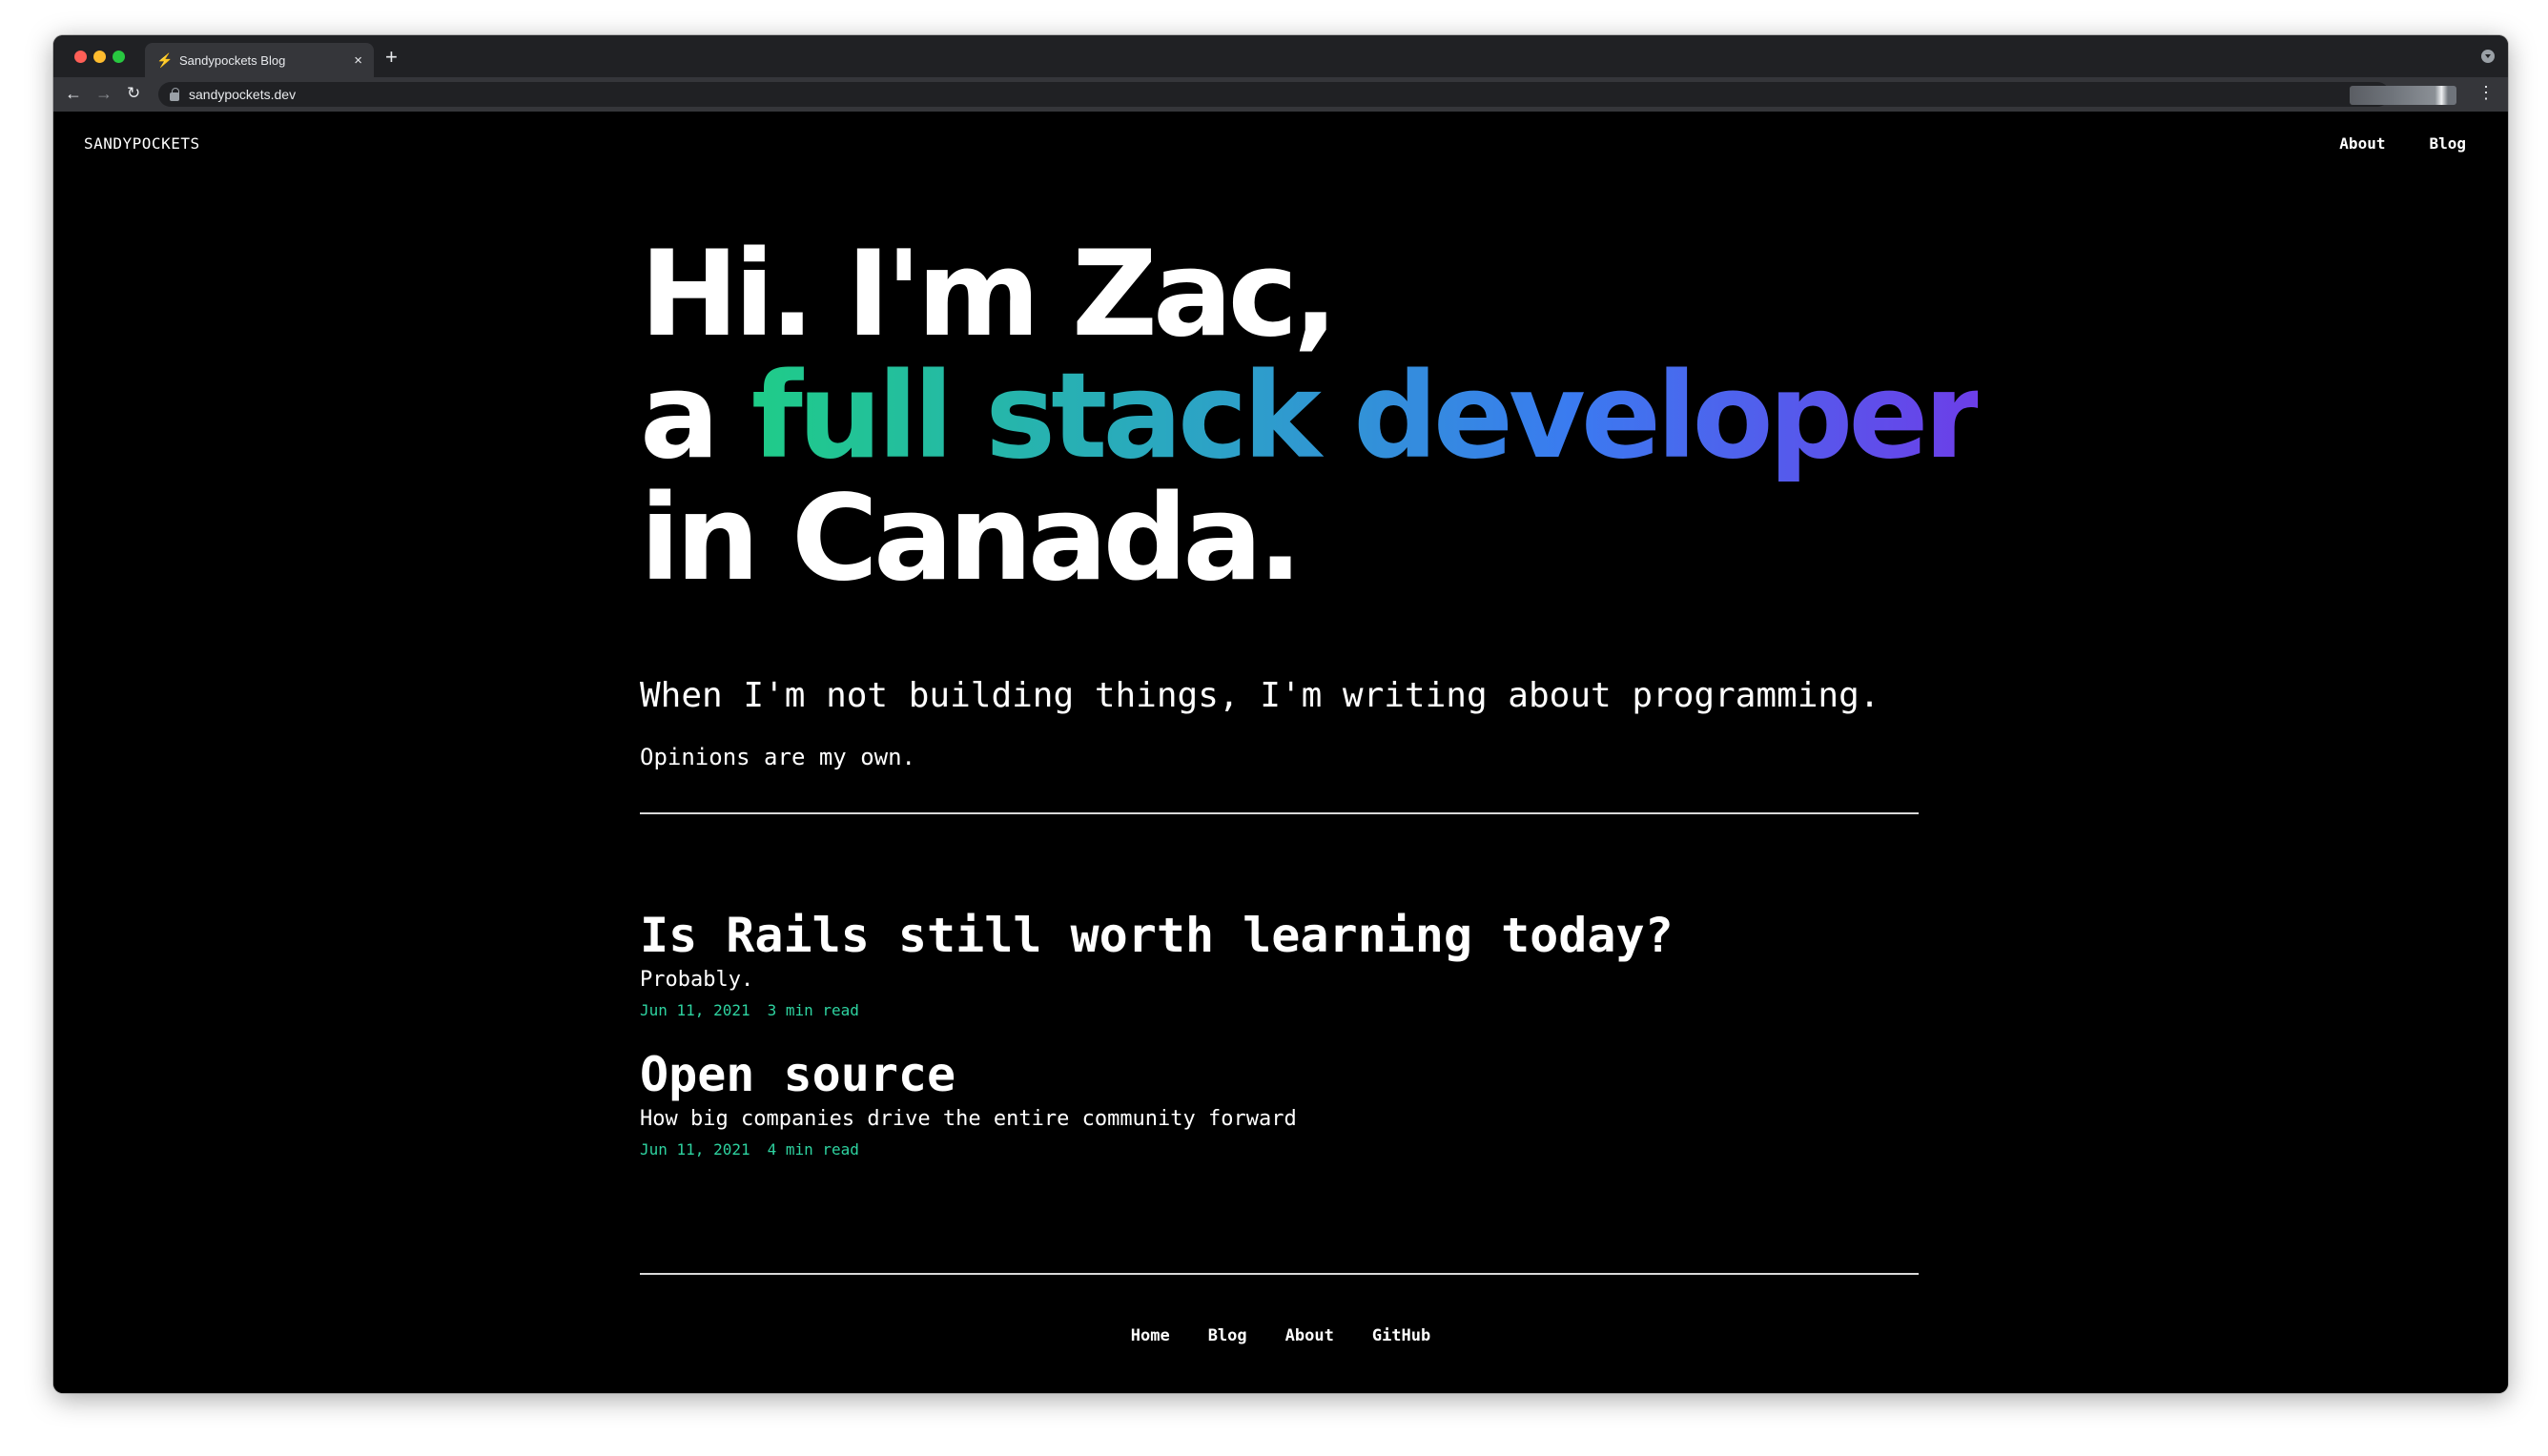  What do you see at coordinates (358, 60) in the screenshot?
I see `close-tab-icon: ×` at bounding box center [358, 60].